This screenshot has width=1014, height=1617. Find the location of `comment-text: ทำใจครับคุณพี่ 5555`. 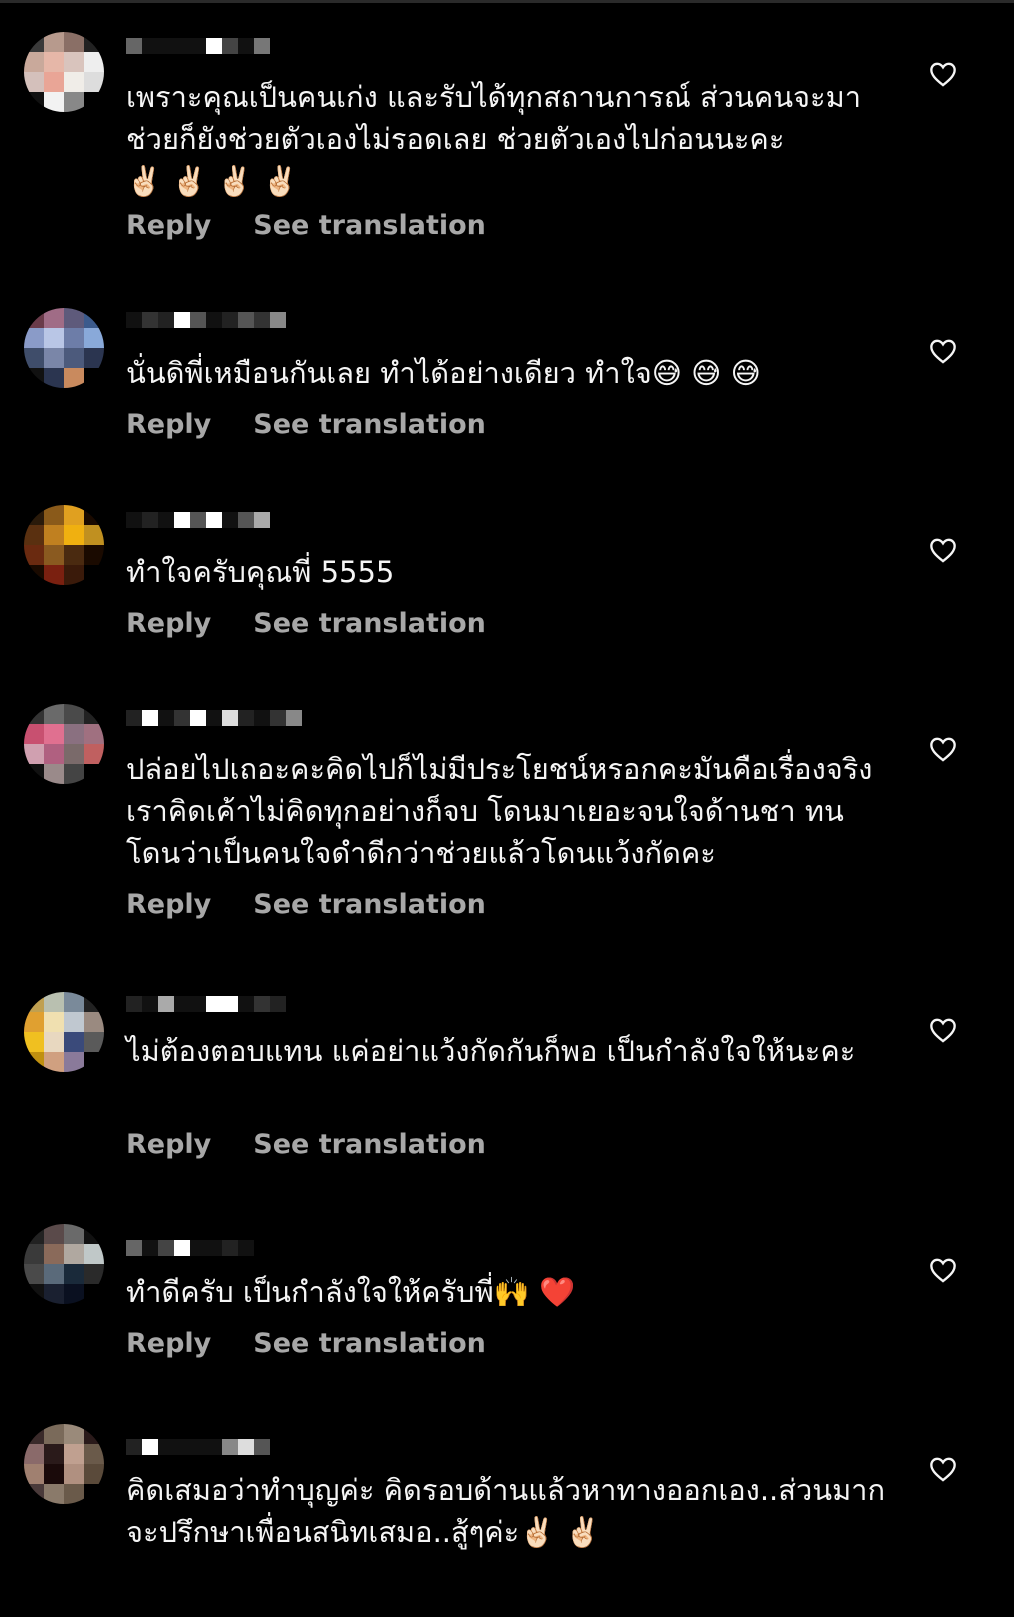

comment-text: ทำใจครับคุณพี่ 5555 is located at coordinates (260, 572).